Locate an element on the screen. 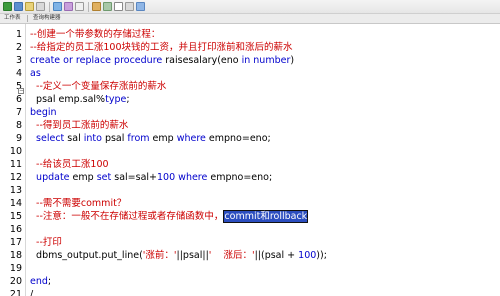 The height and width of the screenshot is (296, 500). code-token: ; is located at coordinates (128, 99).